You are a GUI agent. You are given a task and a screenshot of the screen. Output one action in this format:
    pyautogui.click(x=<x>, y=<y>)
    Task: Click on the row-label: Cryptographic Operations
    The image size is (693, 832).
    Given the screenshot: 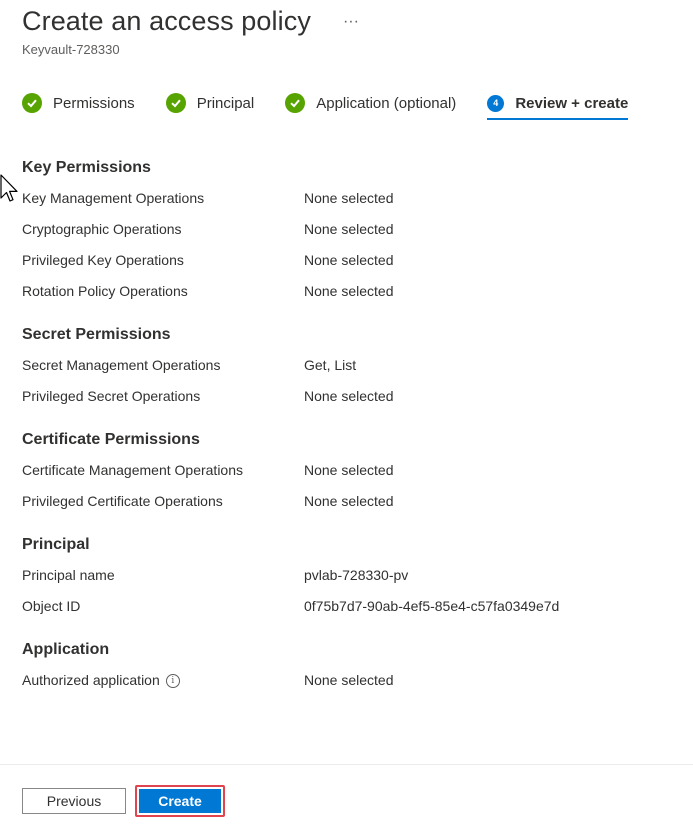 What is the action you would take?
    pyautogui.click(x=102, y=229)
    